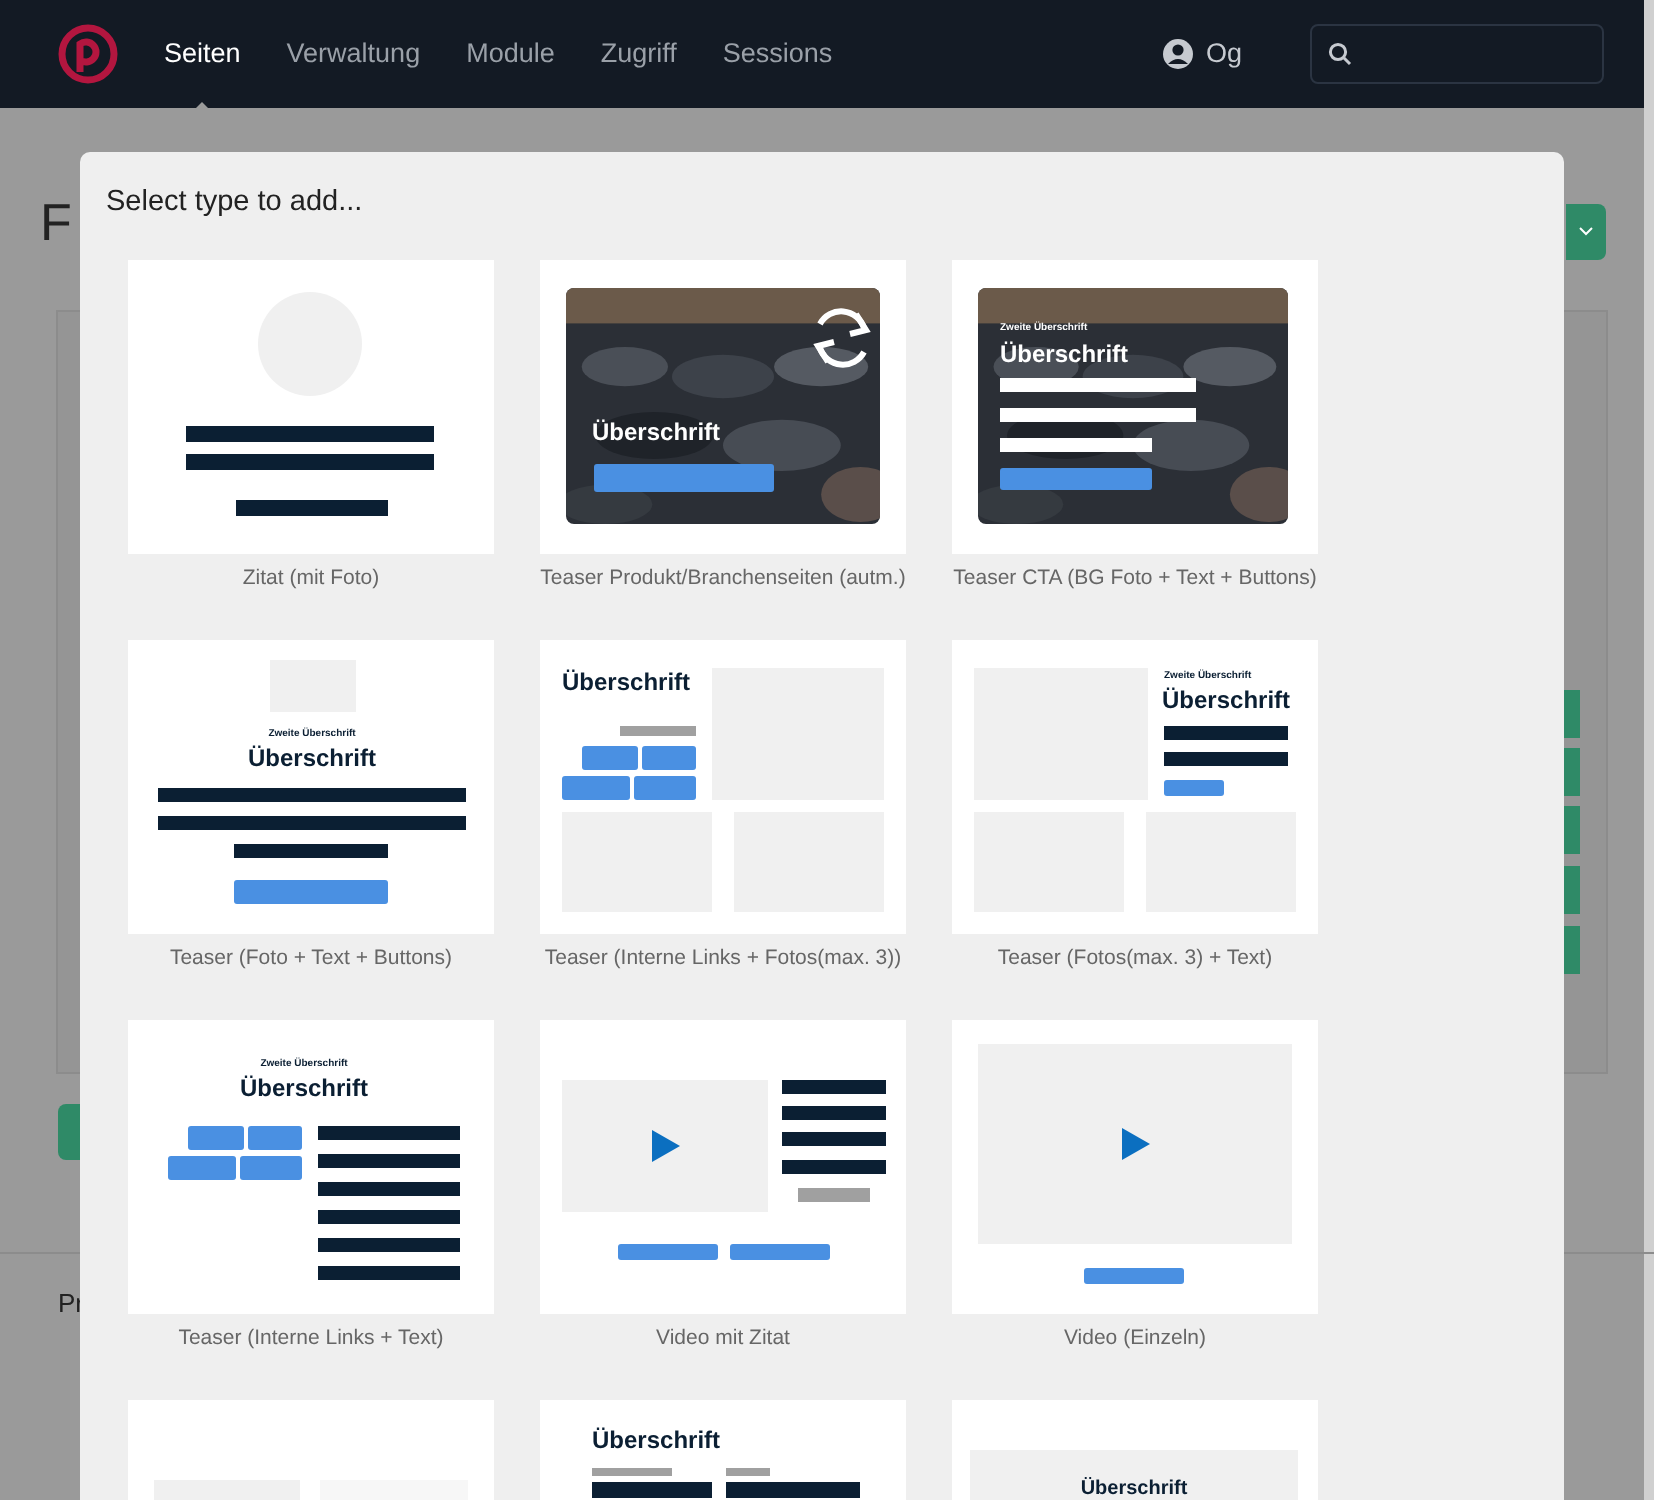 This screenshot has width=1654, height=1500. Describe the element at coordinates (70, 1132) in the screenshot. I see `add-button` at that location.